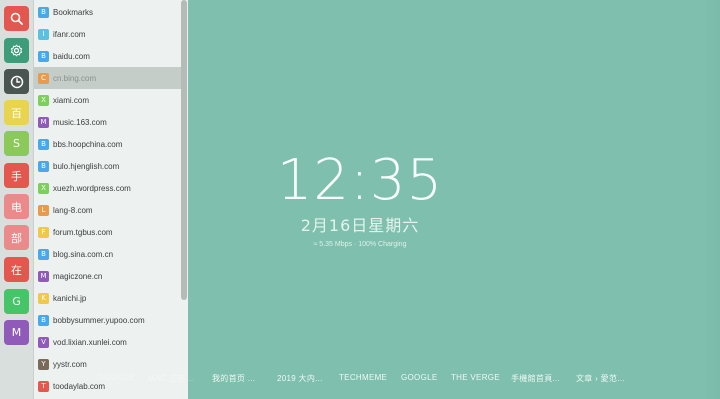 The height and width of the screenshot is (399, 720). Describe the element at coordinates (71, 56) in the screenshot. I see `bookmark-label: baidu.com` at that location.